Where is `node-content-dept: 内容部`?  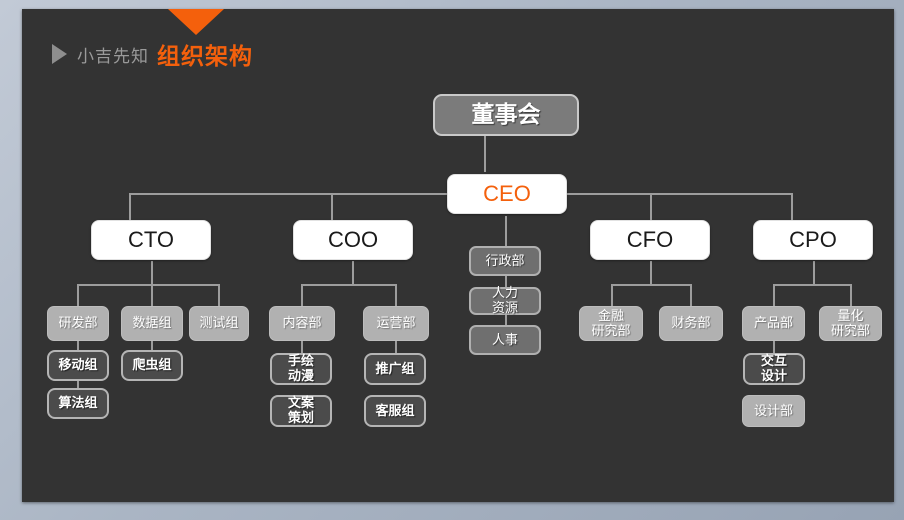
node-content-dept: 内容部 is located at coordinates (302, 323).